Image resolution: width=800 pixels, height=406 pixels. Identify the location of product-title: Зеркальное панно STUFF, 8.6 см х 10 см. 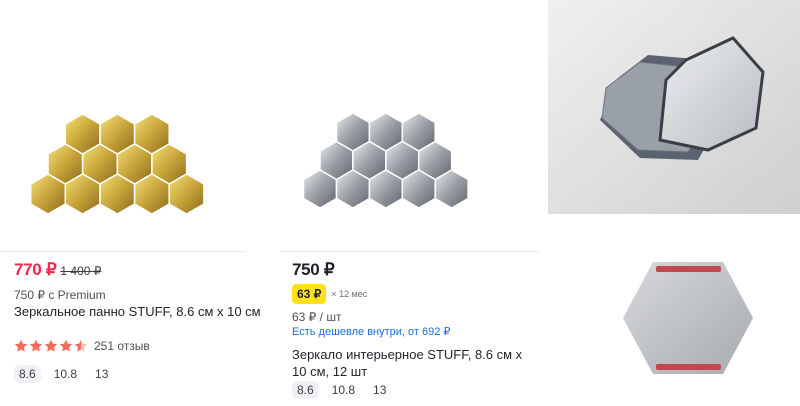
(141, 311).